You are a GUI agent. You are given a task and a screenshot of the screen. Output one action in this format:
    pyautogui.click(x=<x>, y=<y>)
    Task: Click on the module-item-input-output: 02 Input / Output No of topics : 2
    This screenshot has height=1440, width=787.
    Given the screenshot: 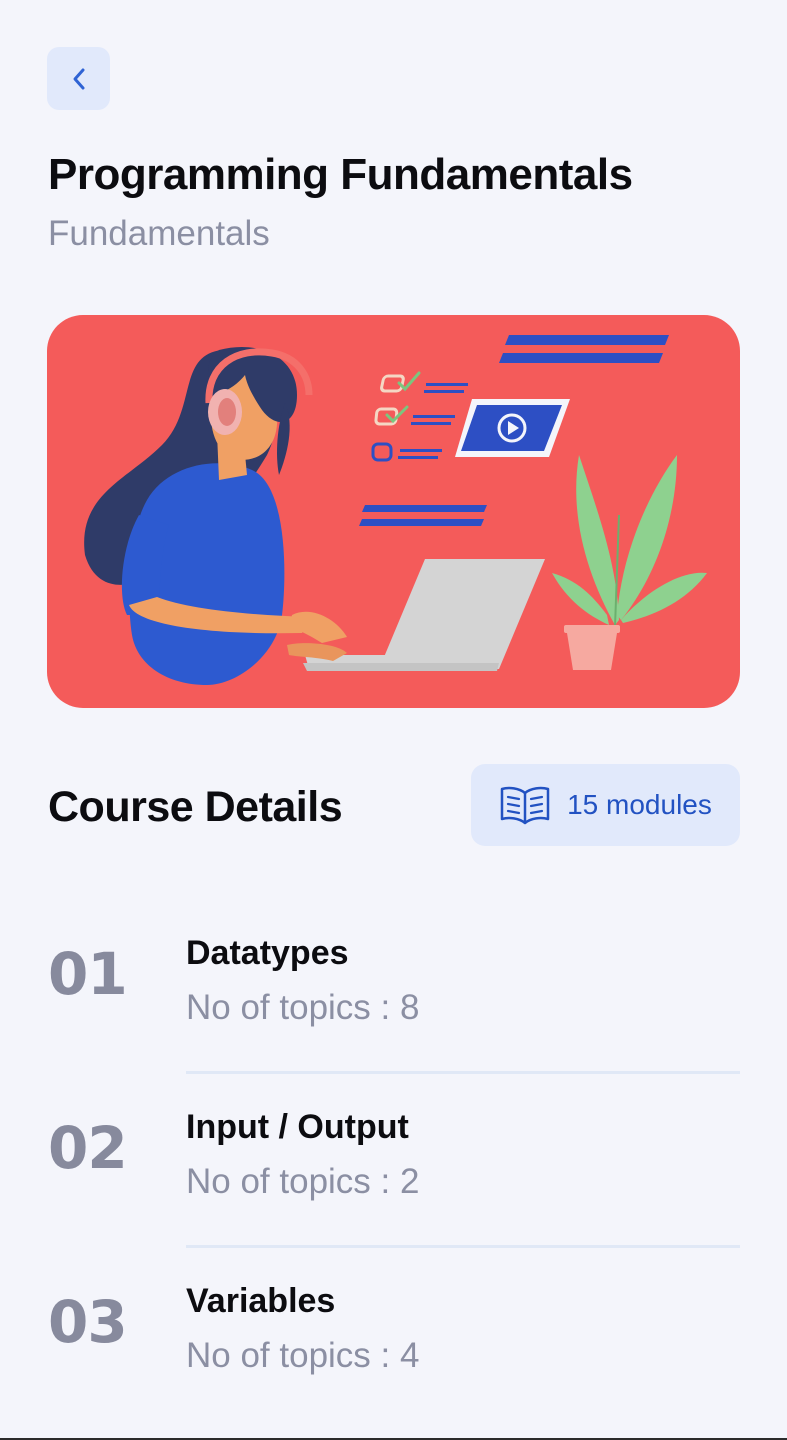 What is the action you would take?
    pyautogui.click(x=394, y=1161)
    